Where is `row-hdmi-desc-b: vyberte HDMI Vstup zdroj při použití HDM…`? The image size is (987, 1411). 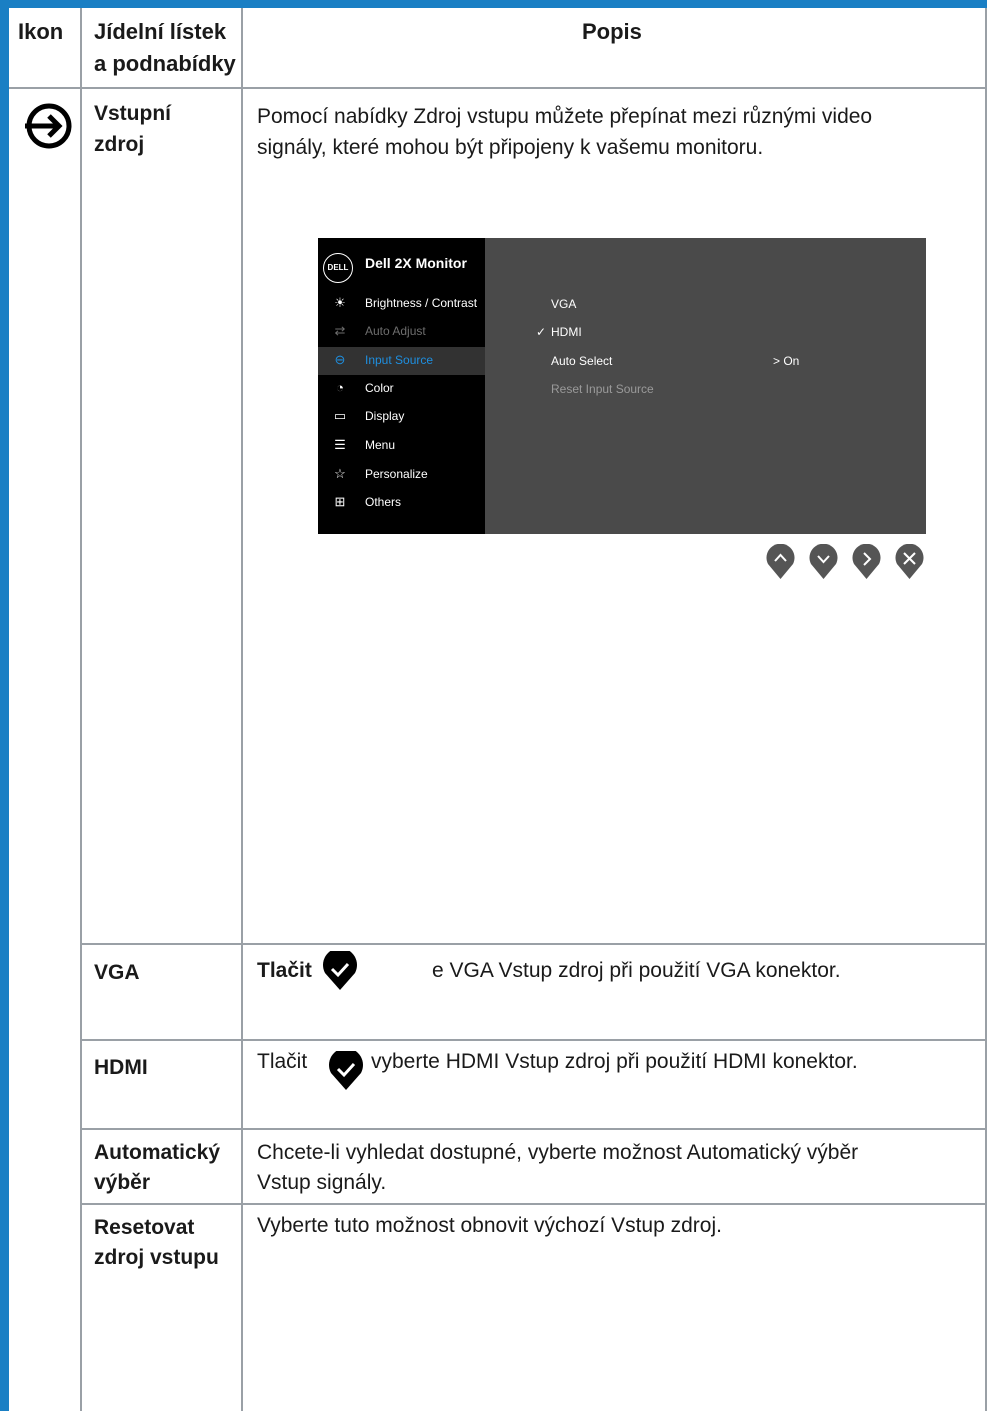 row-hdmi-desc-b: vyberte HDMI Vstup zdroj při použití HDM… is located at coordinates (614, 1061).